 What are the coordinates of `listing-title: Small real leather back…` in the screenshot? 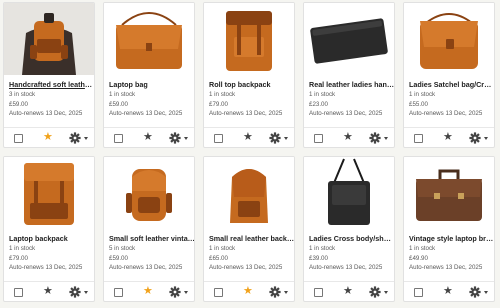 It's located at (251, 239).